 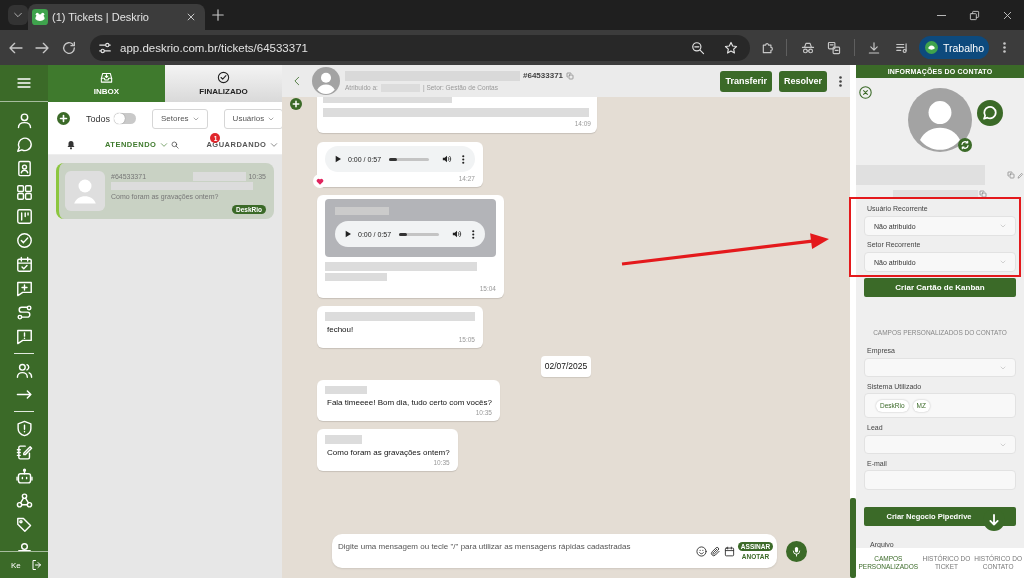 What do you see at coordinates (698, 47) in the screenshot?
I see `zoom-out-icon` at bounding box center [698, 47].